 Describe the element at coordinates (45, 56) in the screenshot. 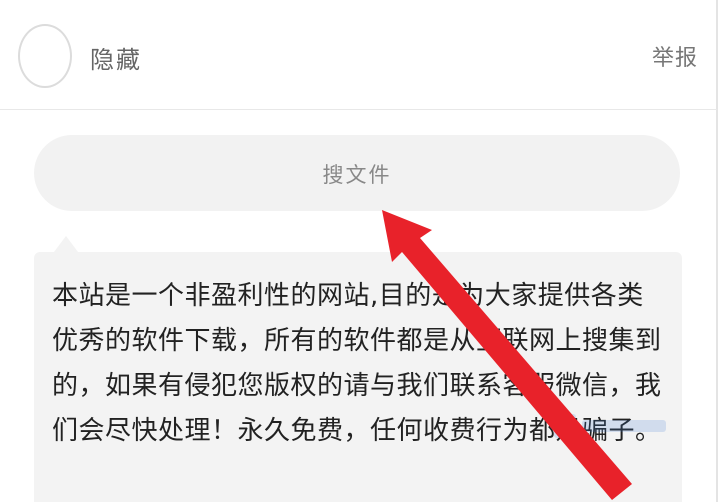

I see `avatar` at that location.